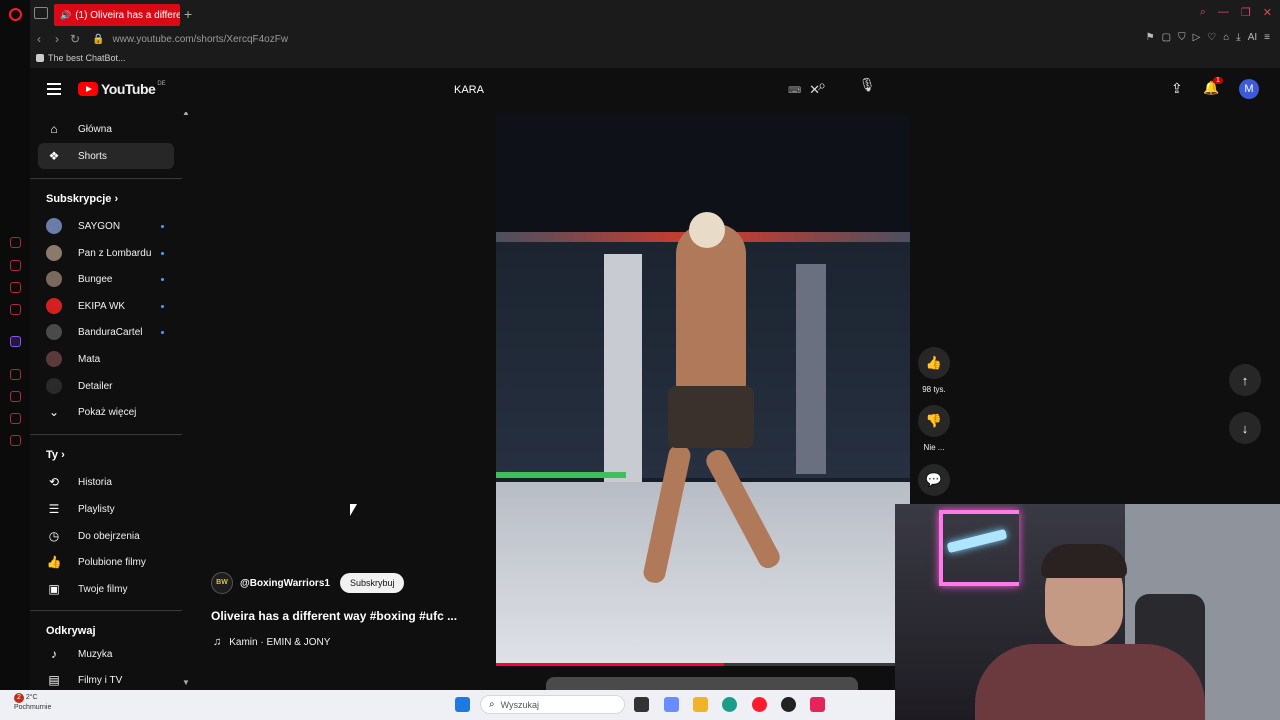  Describe the element at coordinates (15, 309) in the screenshot. I see `instagram-icon` at that location.